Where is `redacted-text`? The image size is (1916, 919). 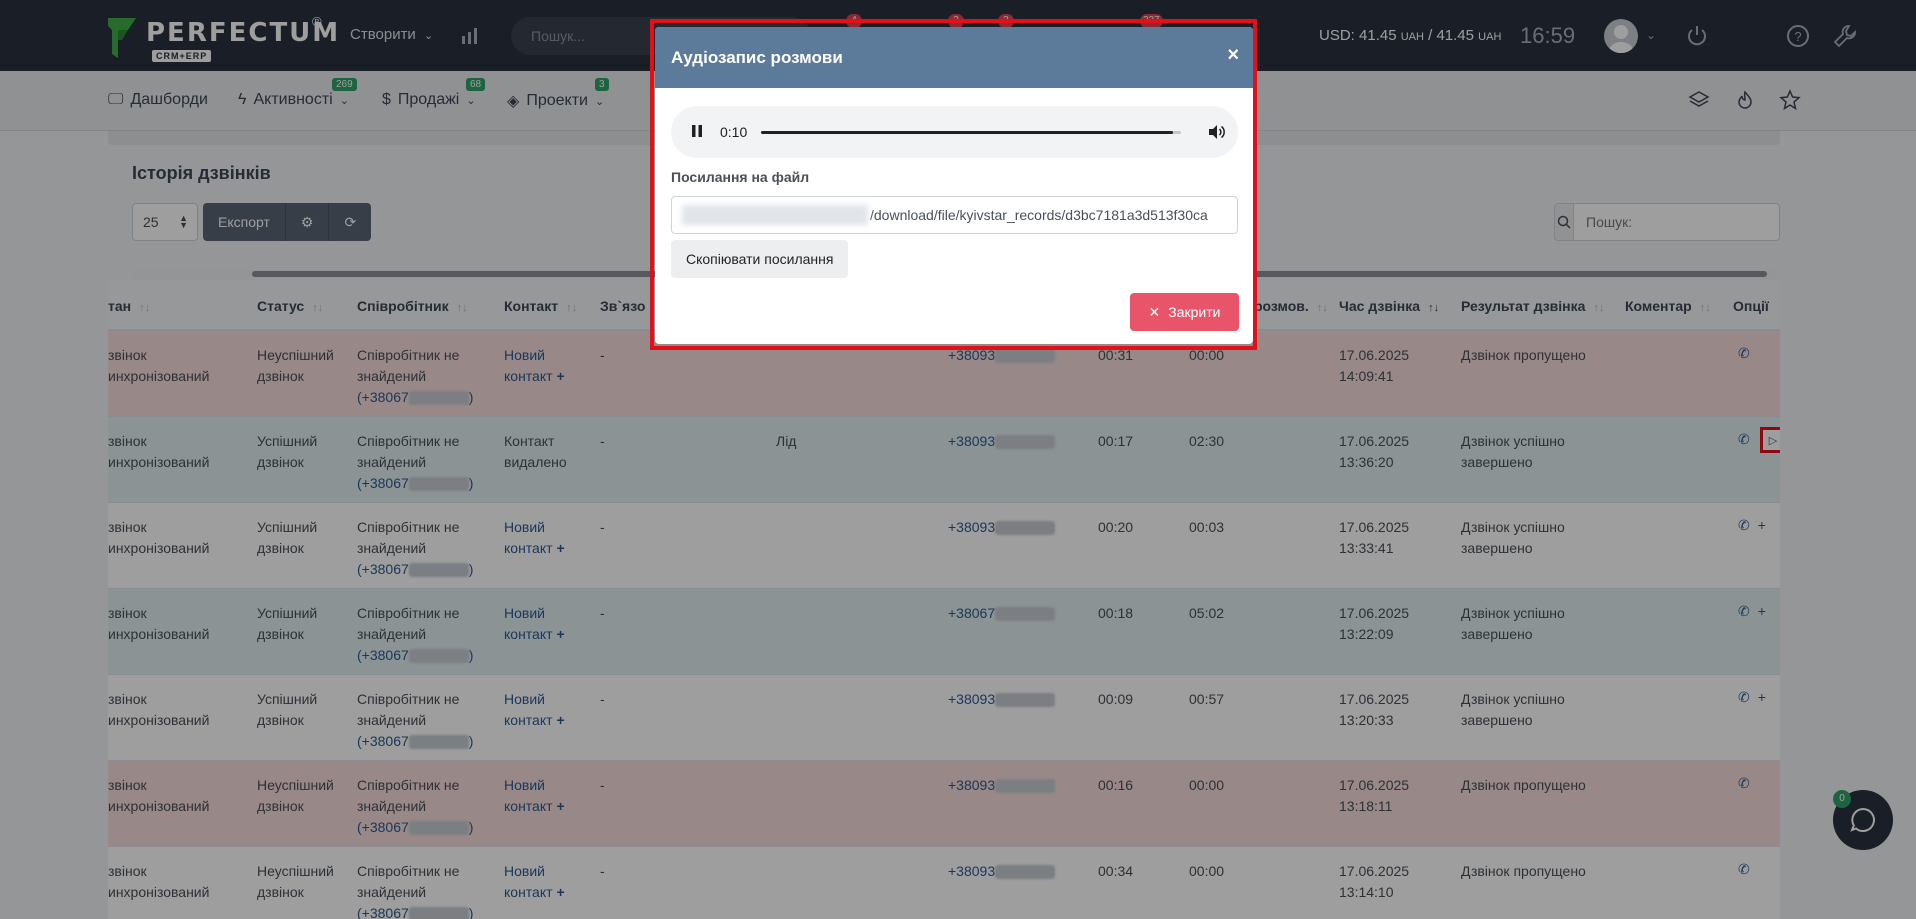 redacted-text is located at coordinates (775, 215).